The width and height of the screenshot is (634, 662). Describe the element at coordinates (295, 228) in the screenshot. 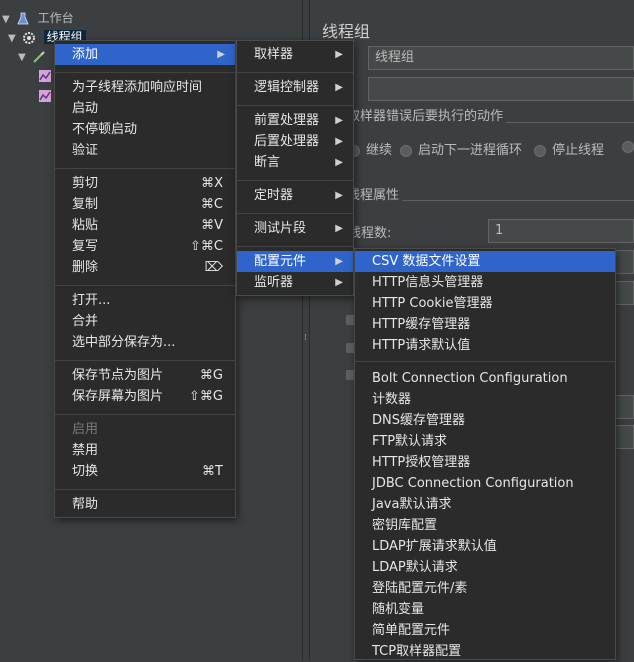

I see `add-submenu-item: 测试片段 ▶` at that location.